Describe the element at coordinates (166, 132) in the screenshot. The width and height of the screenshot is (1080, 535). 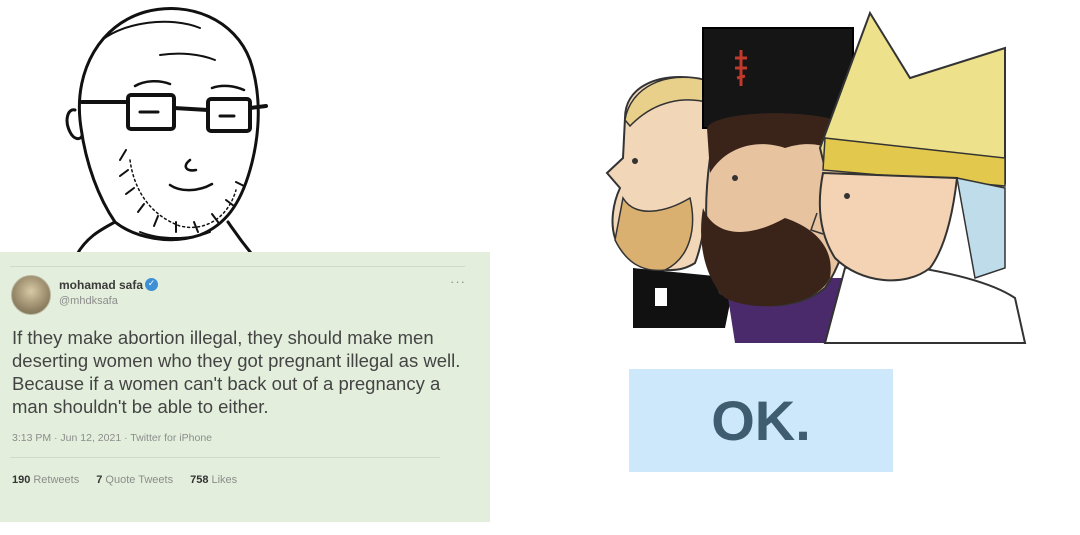
I see `wojak-drawing` at that location.